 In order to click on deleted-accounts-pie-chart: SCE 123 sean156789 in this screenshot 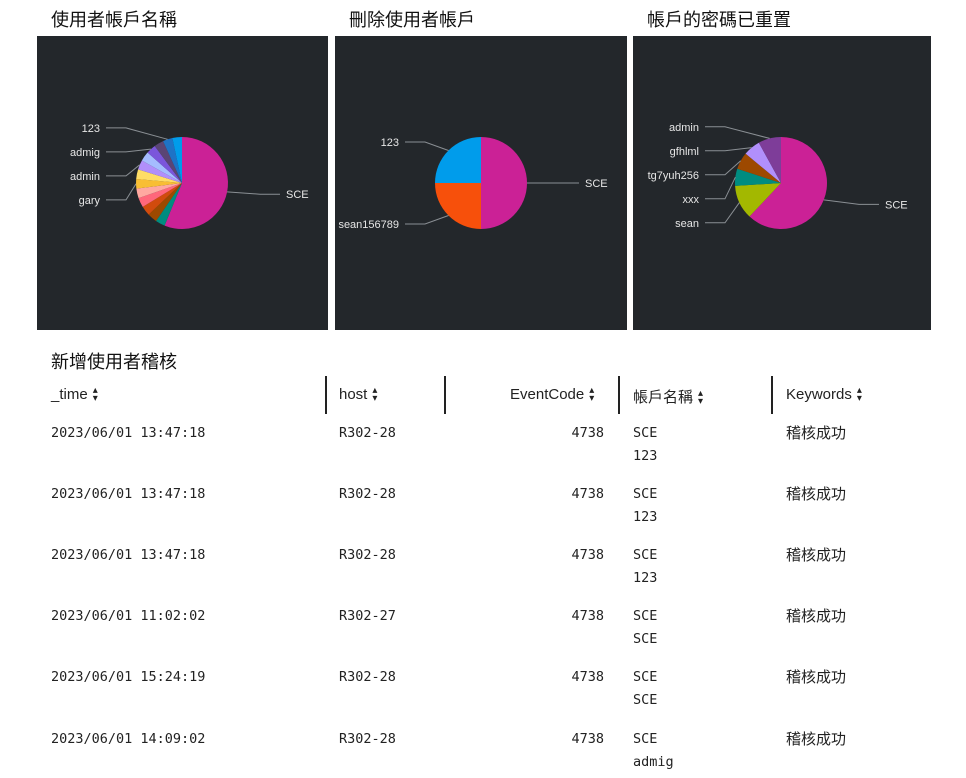, I will do `click(481, 183)`.